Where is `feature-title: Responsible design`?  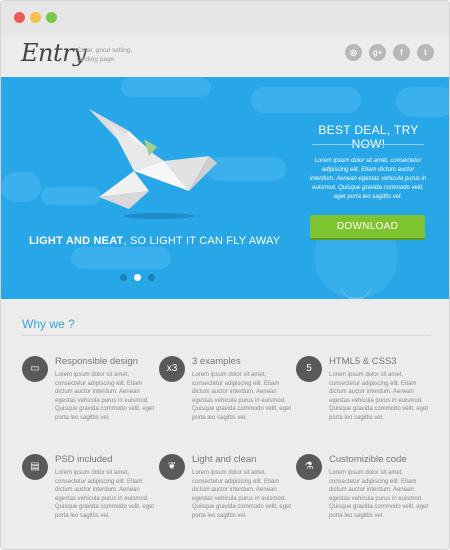
feature-title: Responsible design is located at coordinates (96, 361).